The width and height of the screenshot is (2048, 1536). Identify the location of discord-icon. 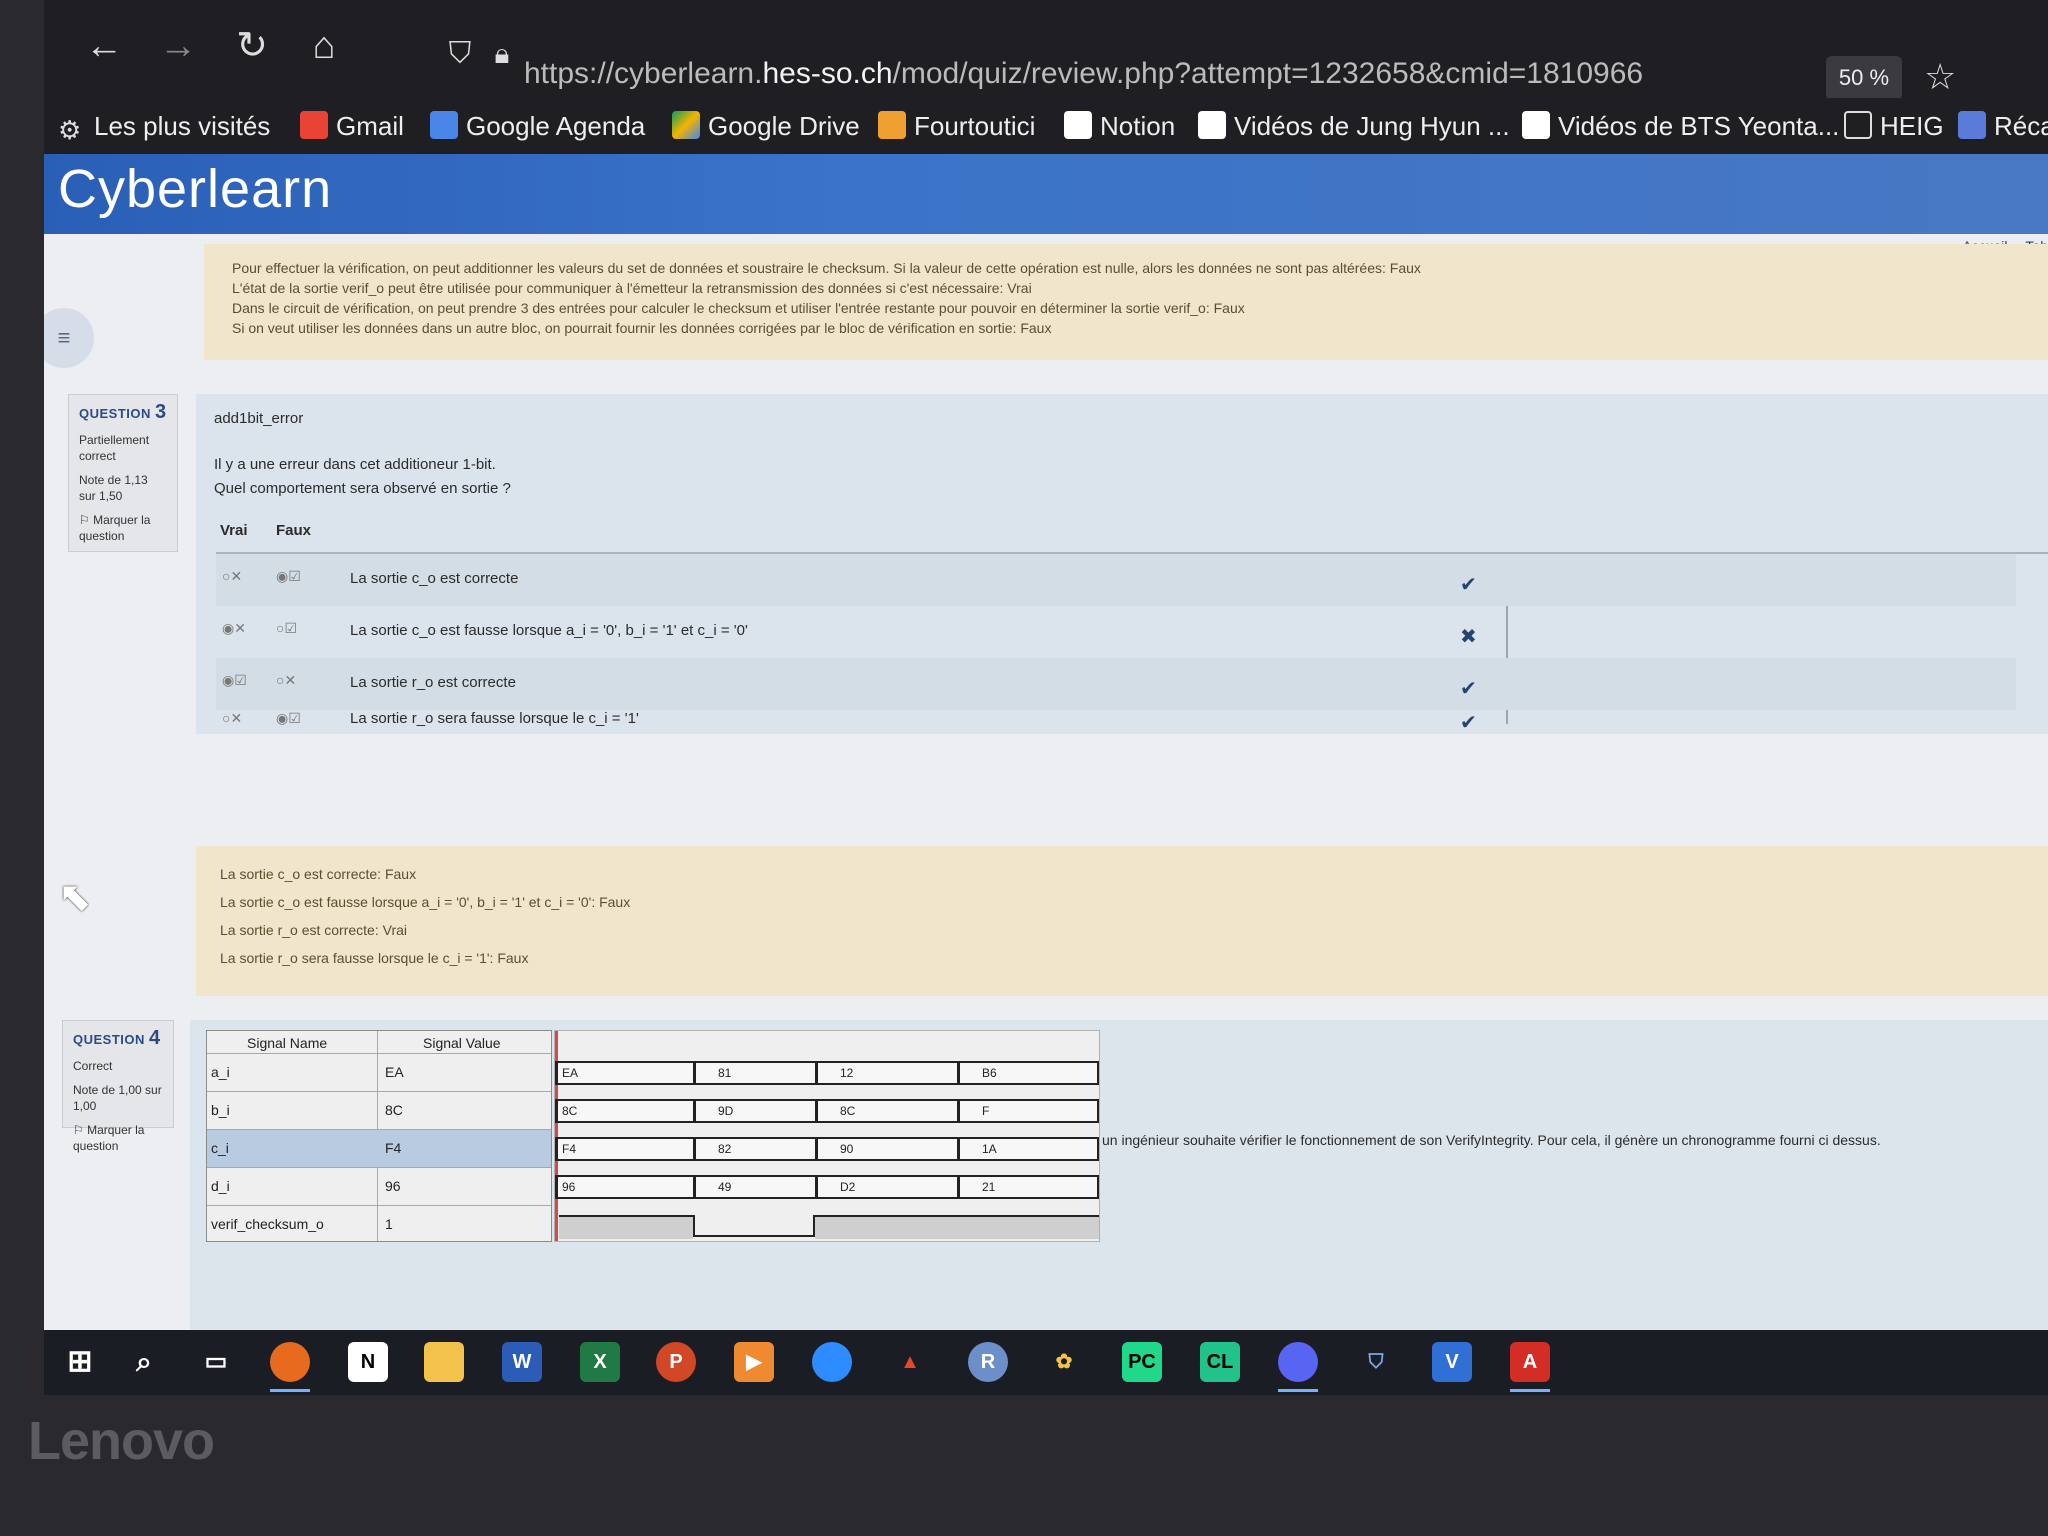
(1298, 1367).